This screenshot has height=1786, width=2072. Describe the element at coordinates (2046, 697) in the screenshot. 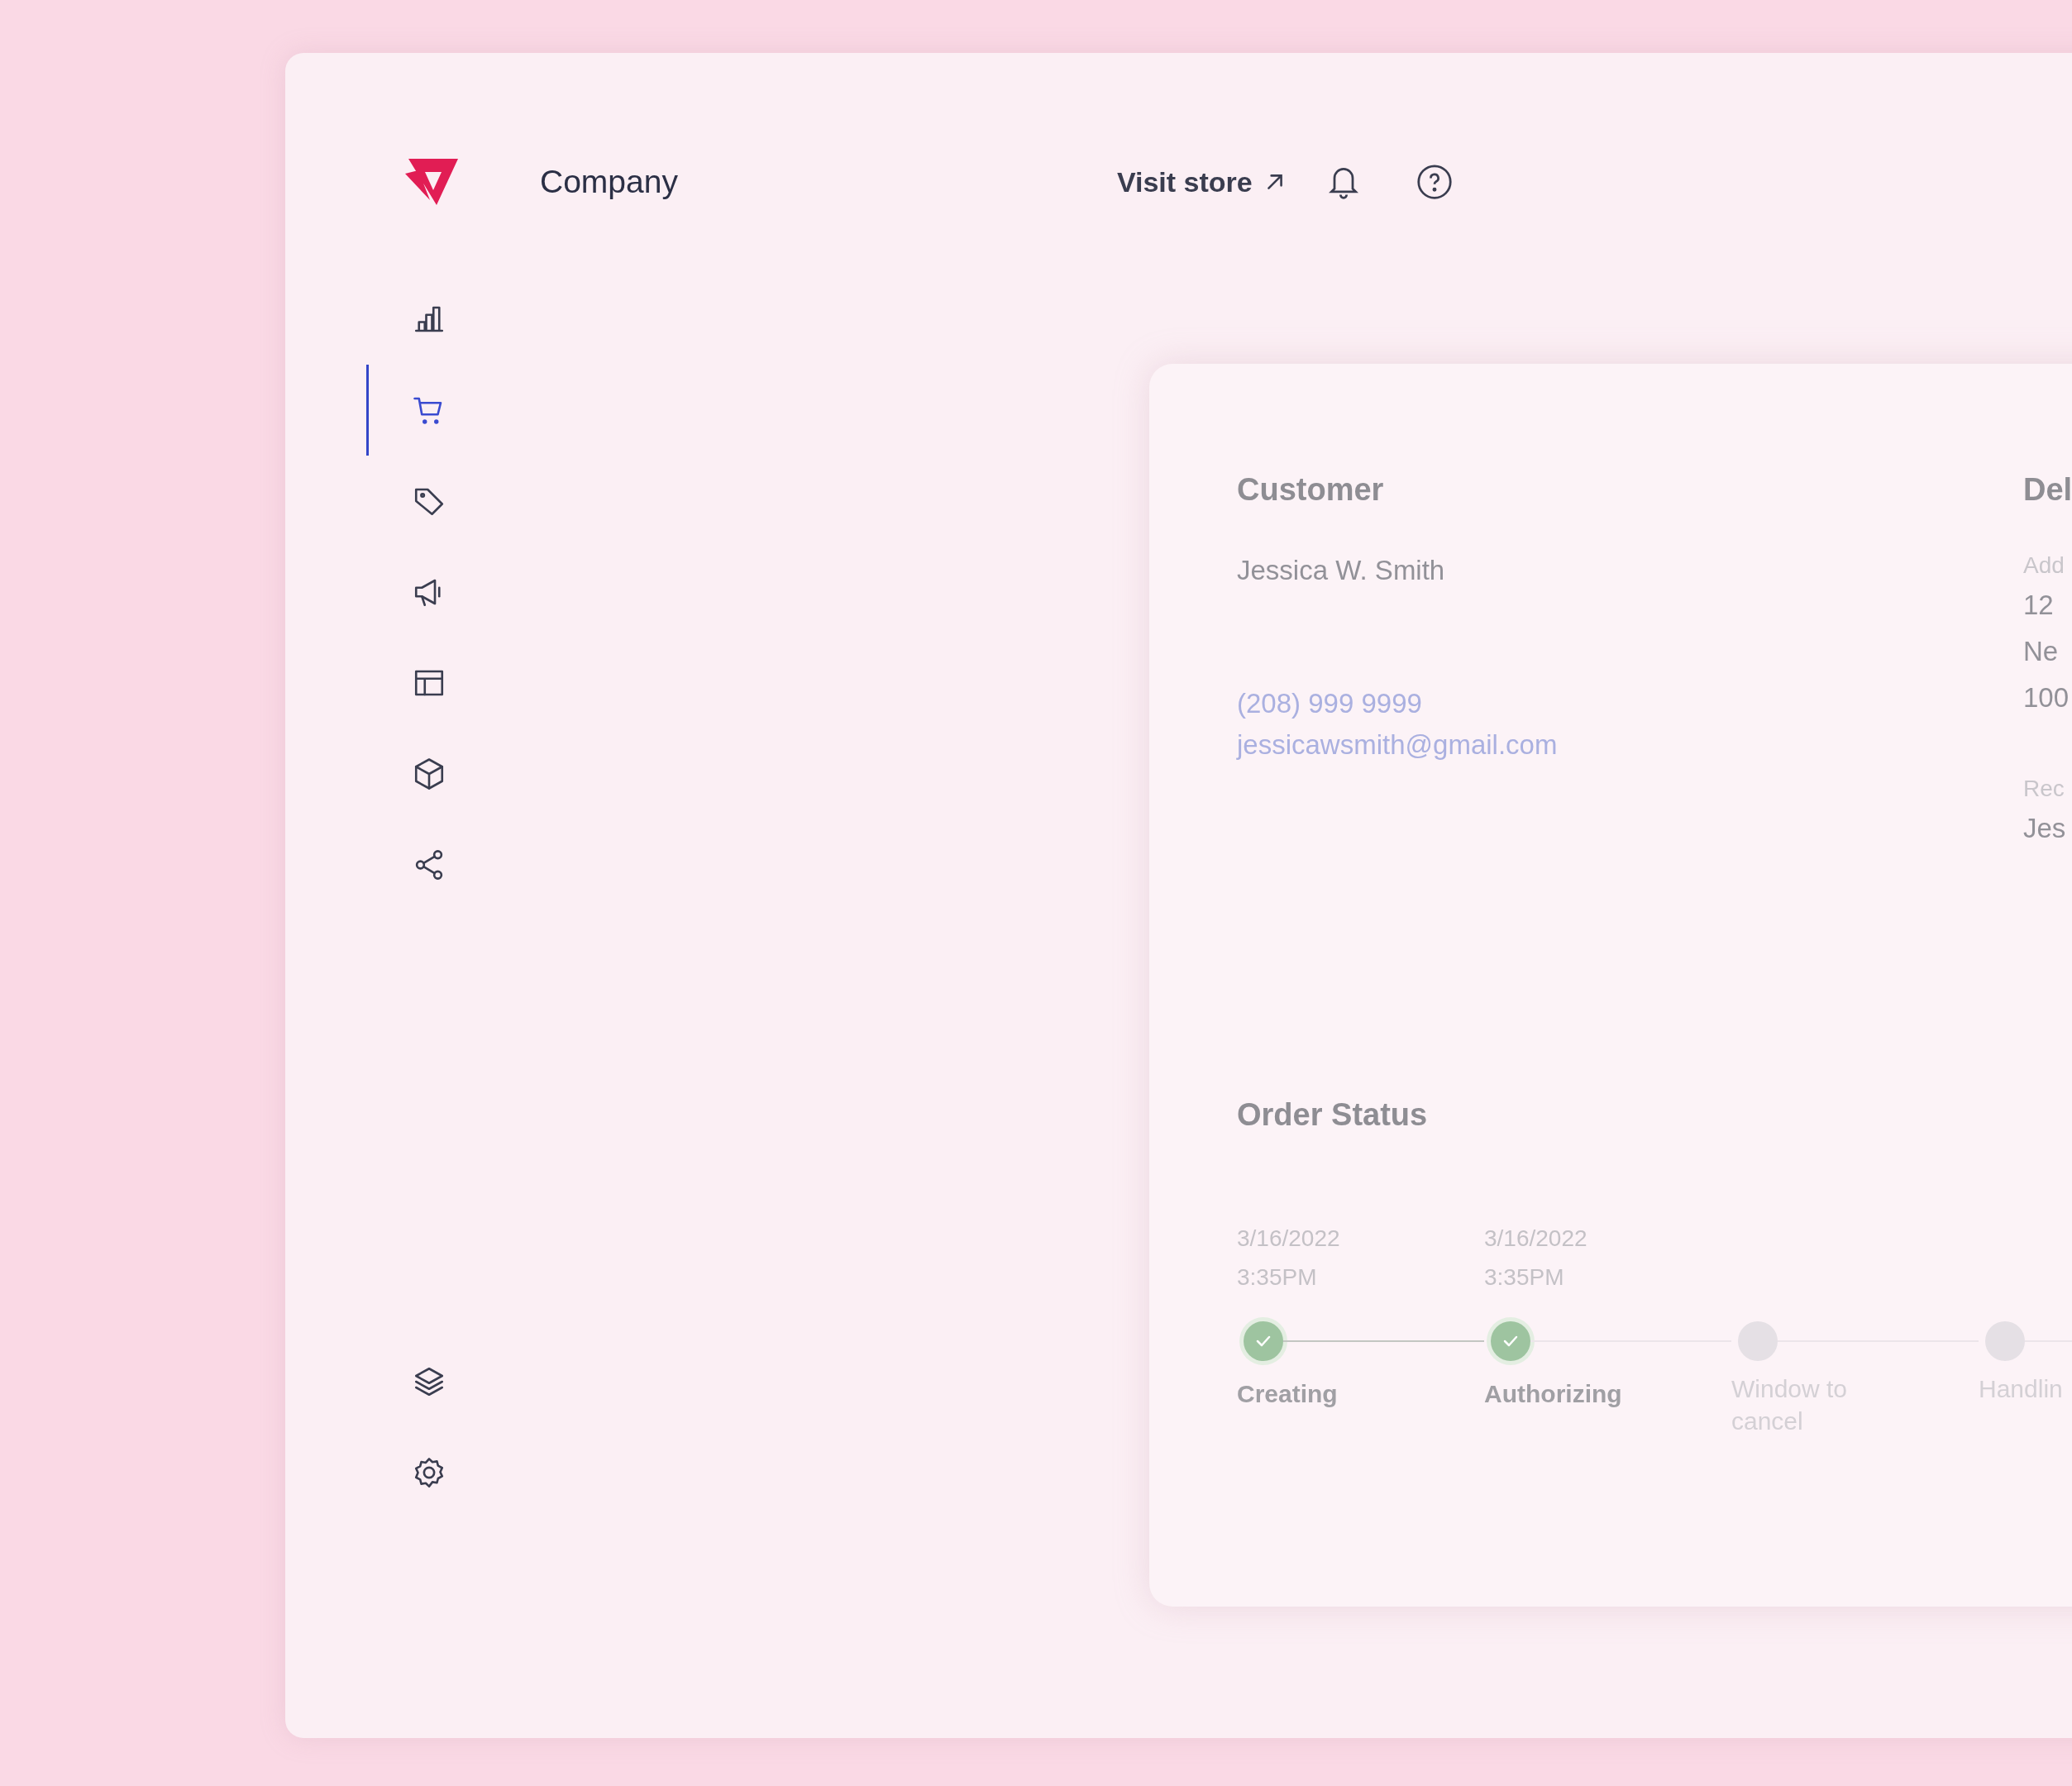

I see `address-line: 100` at that location.